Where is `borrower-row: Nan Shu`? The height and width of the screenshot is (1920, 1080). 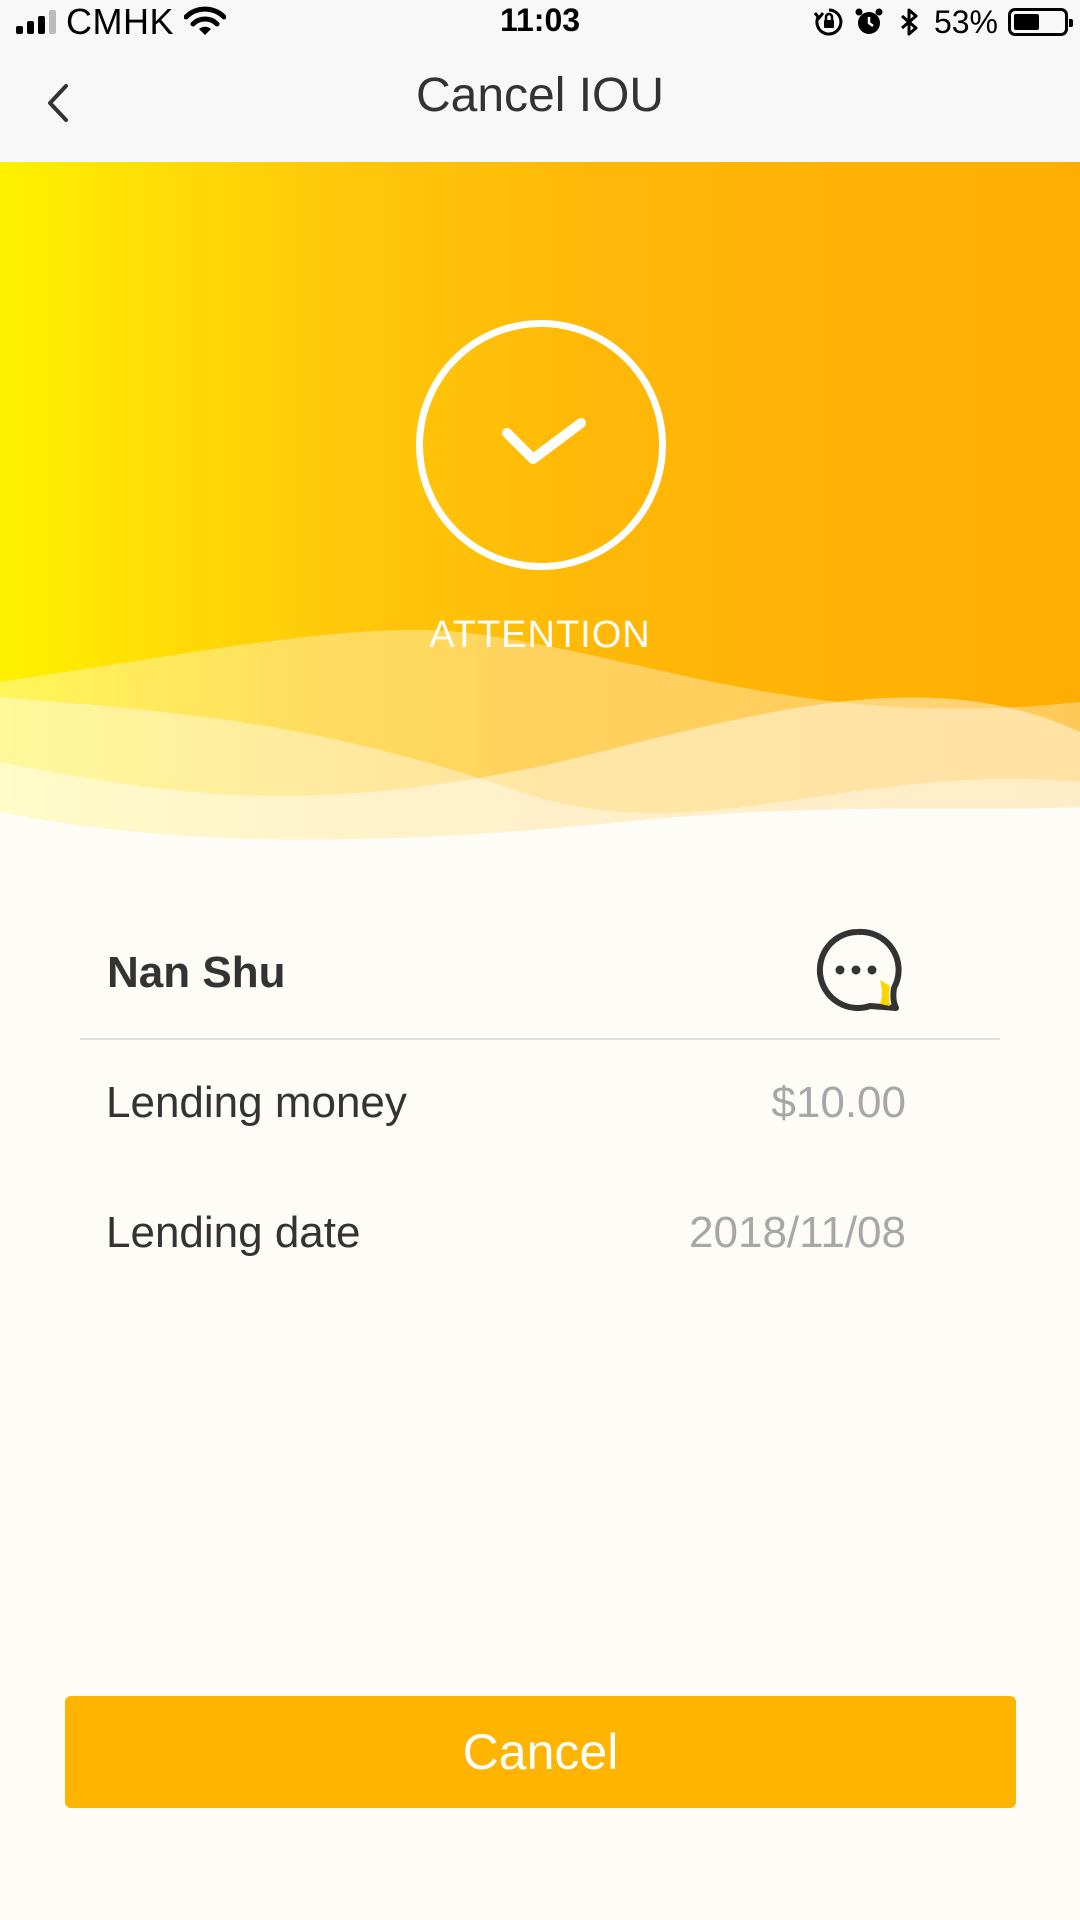 borrower-row: Nan Shu is located at coordinates (540, 974).